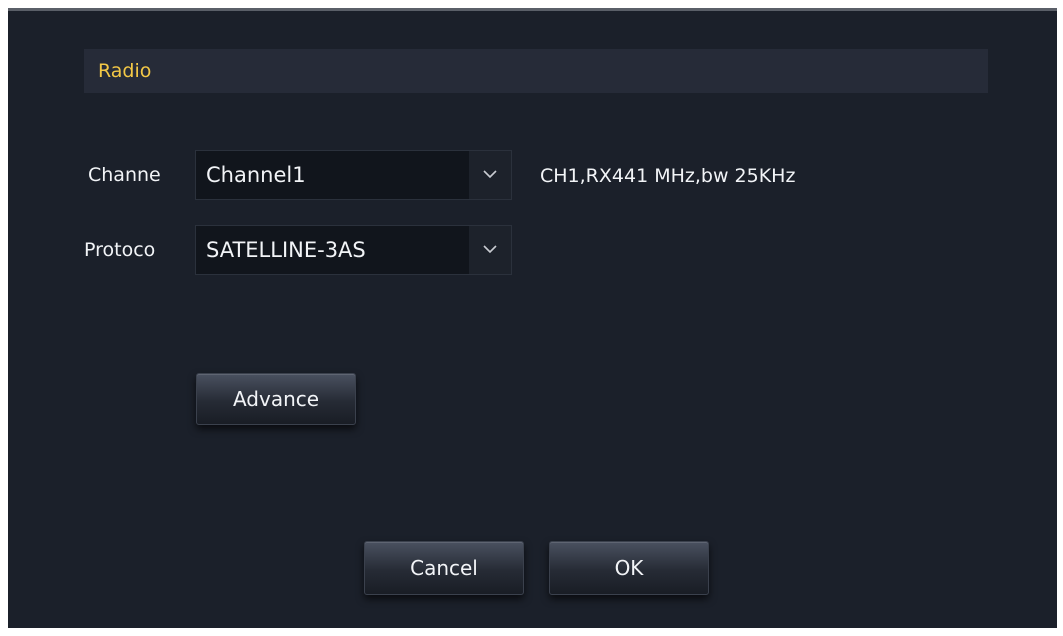  I want to click on channel-info-text: CH1,RX441 MHz,bw 25KHz, so click(668, 176).